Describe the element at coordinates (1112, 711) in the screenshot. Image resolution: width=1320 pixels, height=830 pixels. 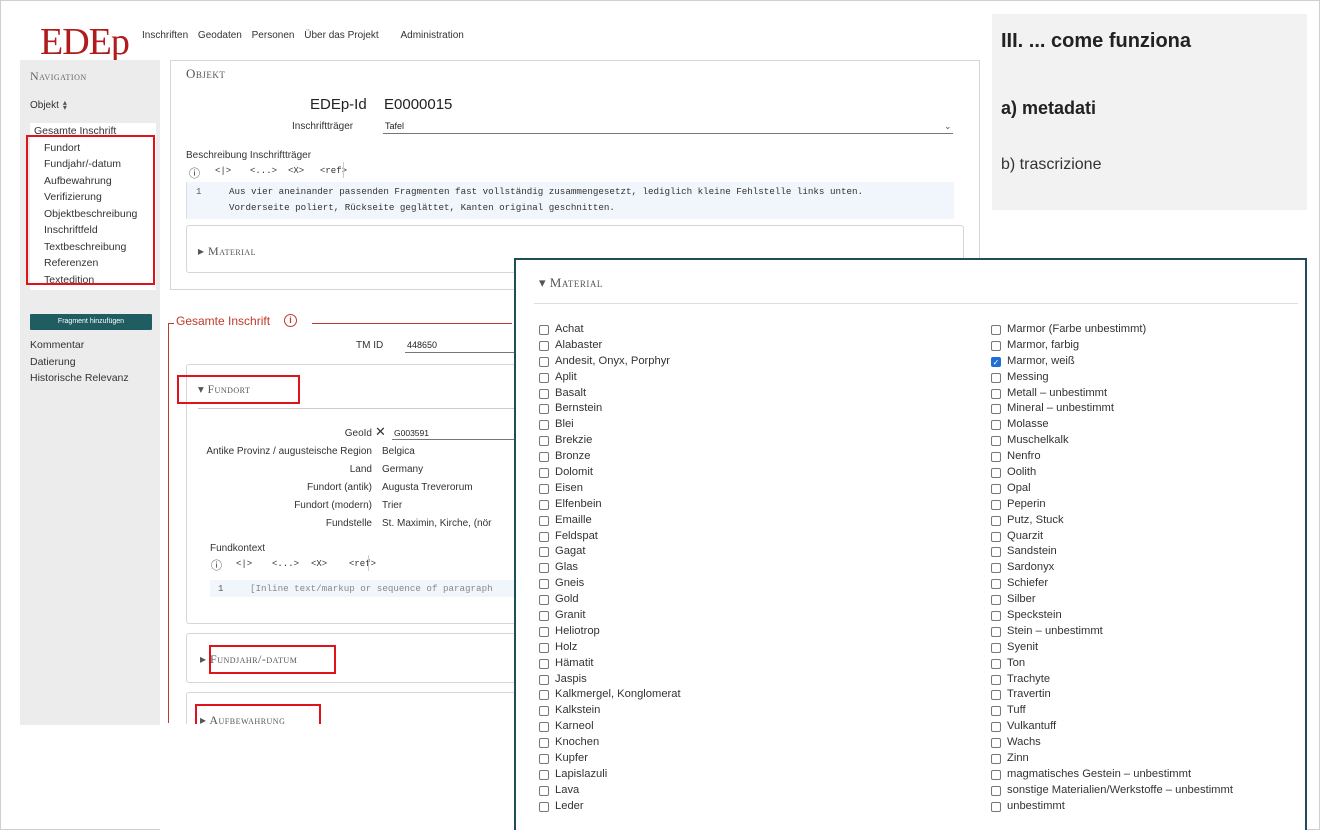
I see `material-option: Tuff` at that location.